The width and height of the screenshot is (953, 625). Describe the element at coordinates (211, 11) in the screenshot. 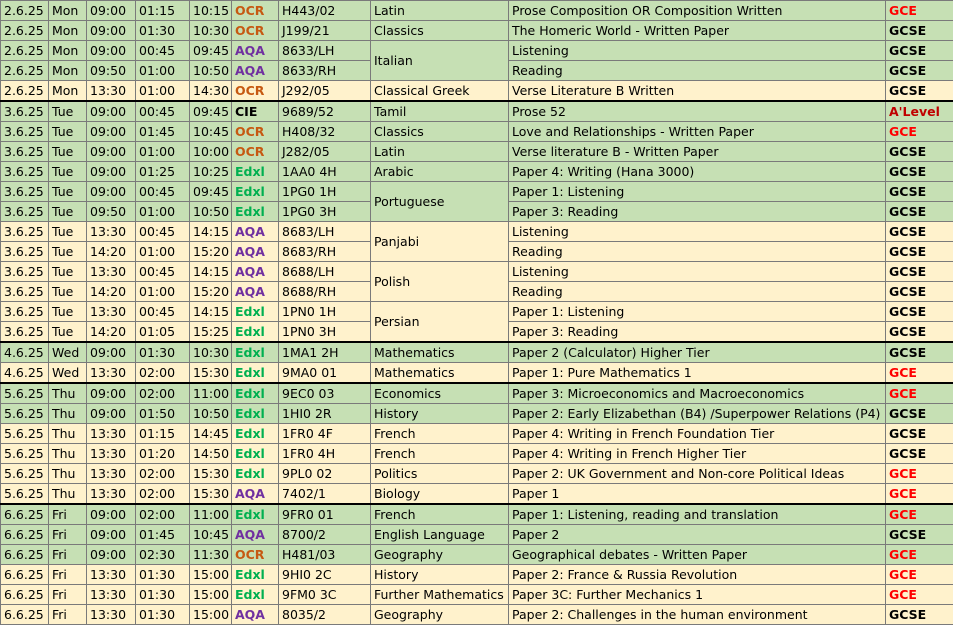

I see `end-time-cell: 10:15` at that location.